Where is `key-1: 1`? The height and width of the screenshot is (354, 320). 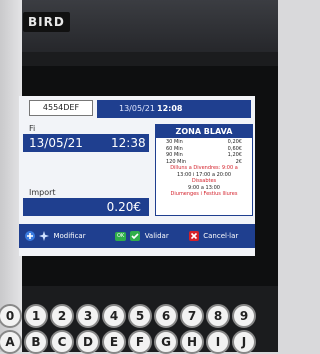 key-1: 1 is located at coordinates (36, 316).